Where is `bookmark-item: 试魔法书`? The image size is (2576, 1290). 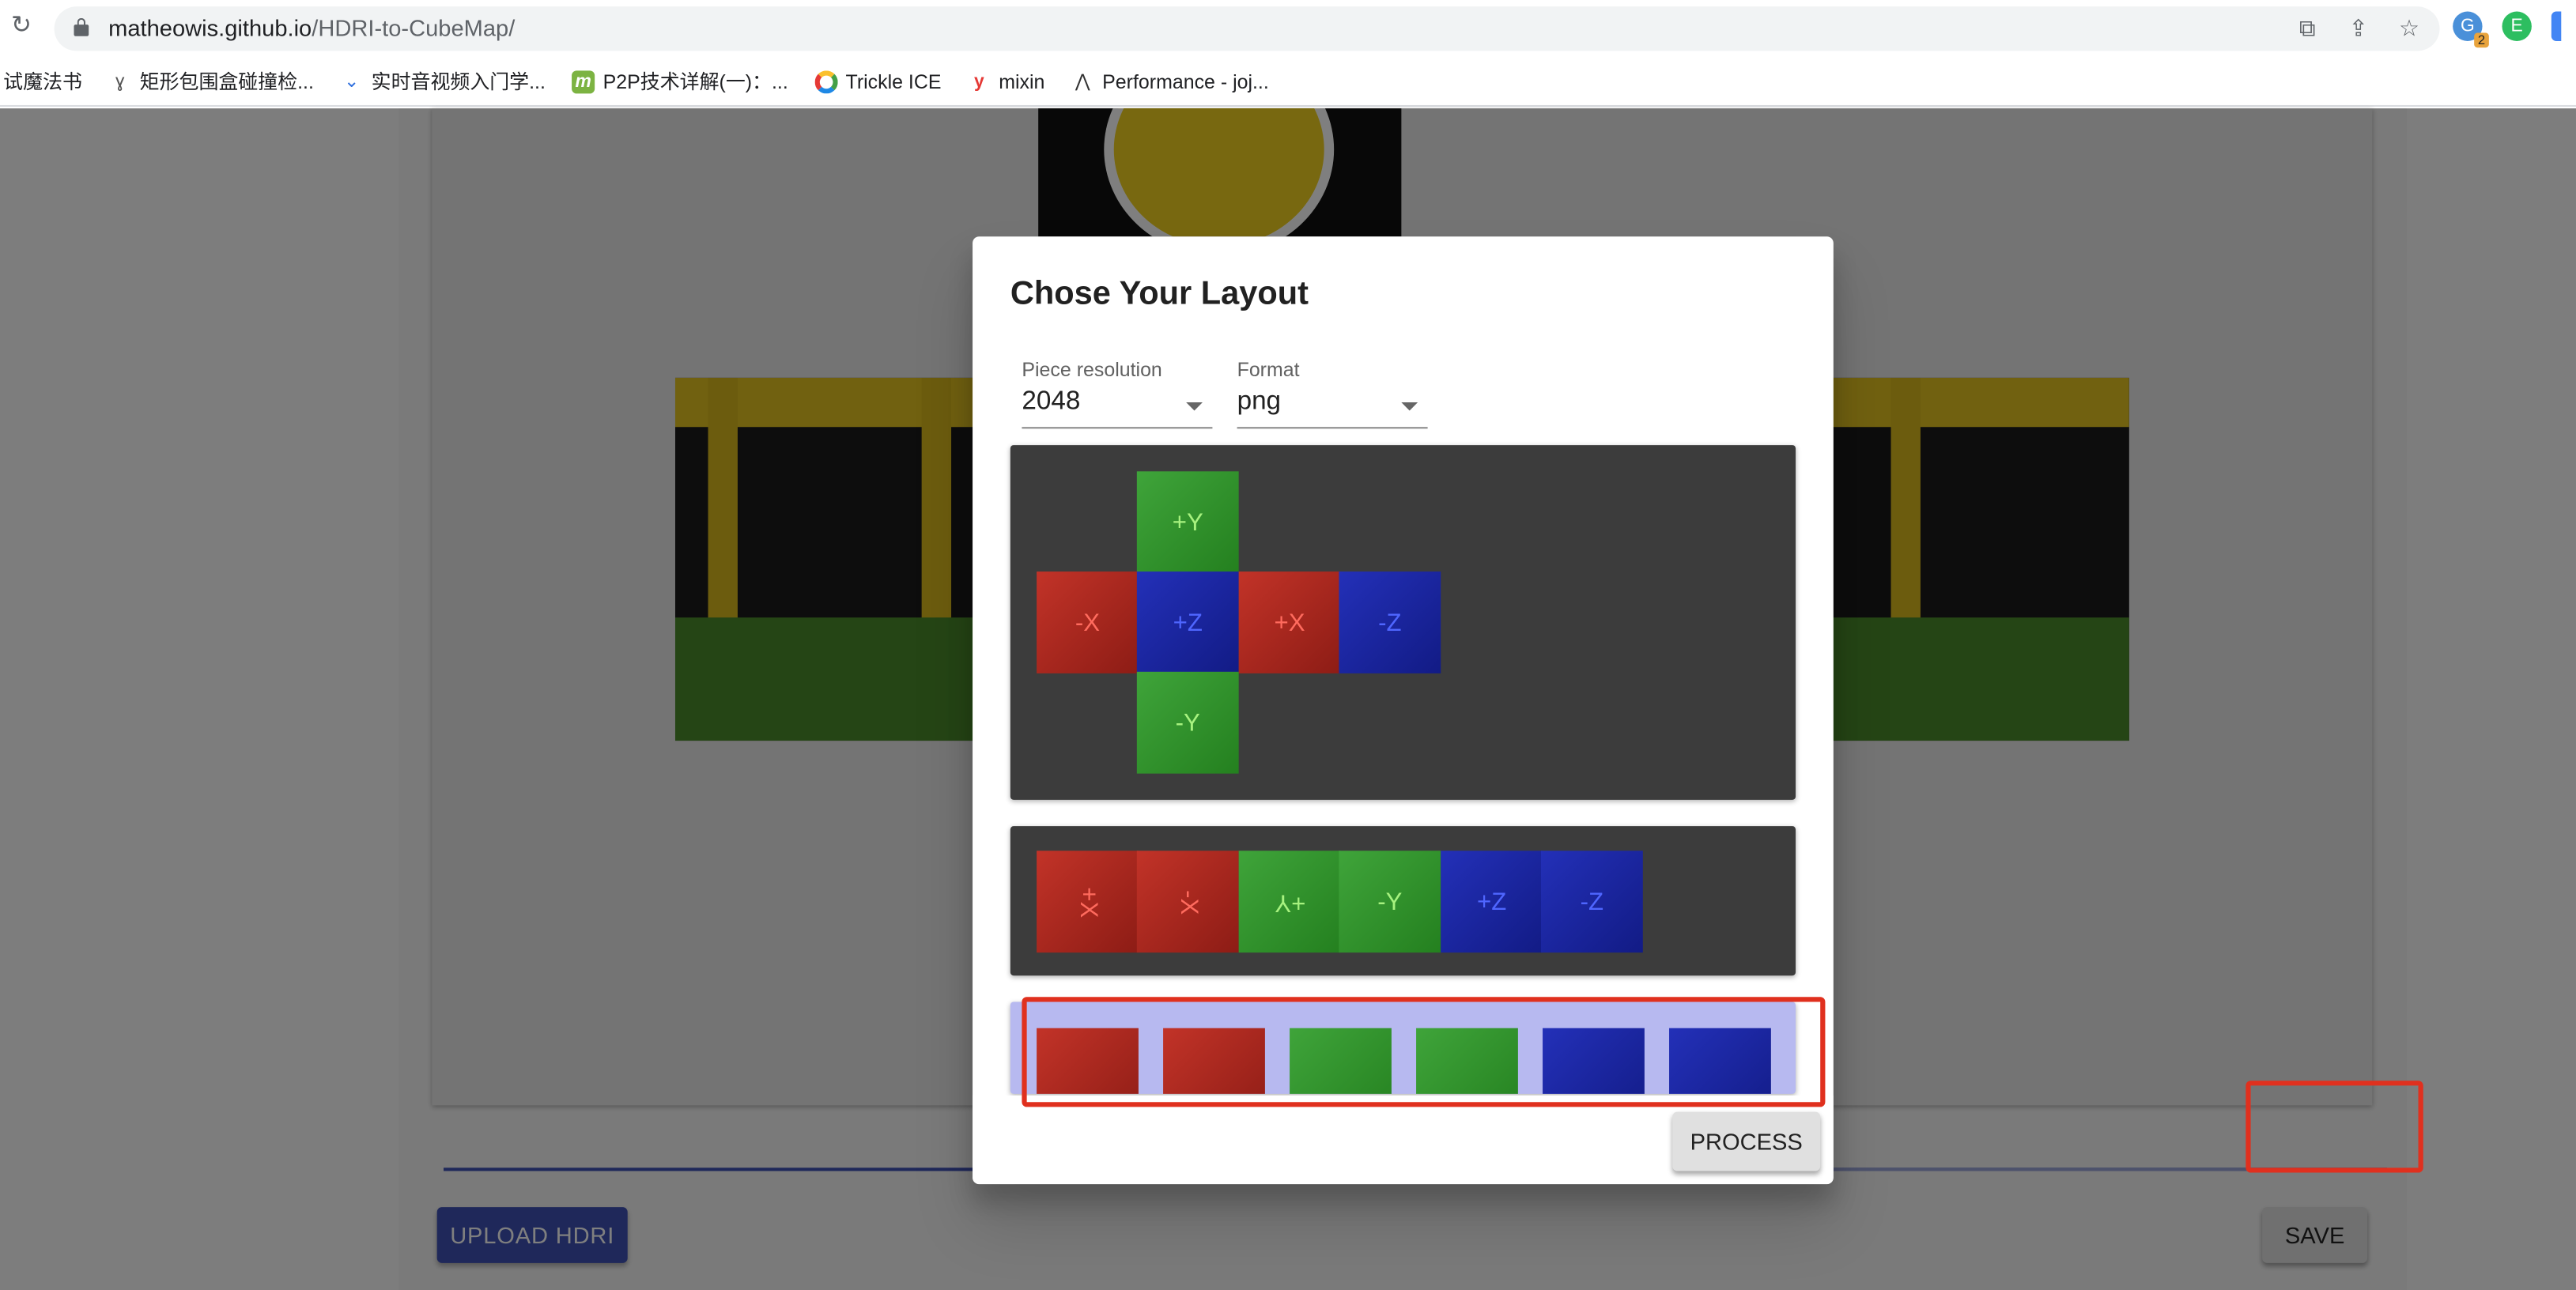
bookmark-item: 试魔法书 is located at coordinates (42, 81).